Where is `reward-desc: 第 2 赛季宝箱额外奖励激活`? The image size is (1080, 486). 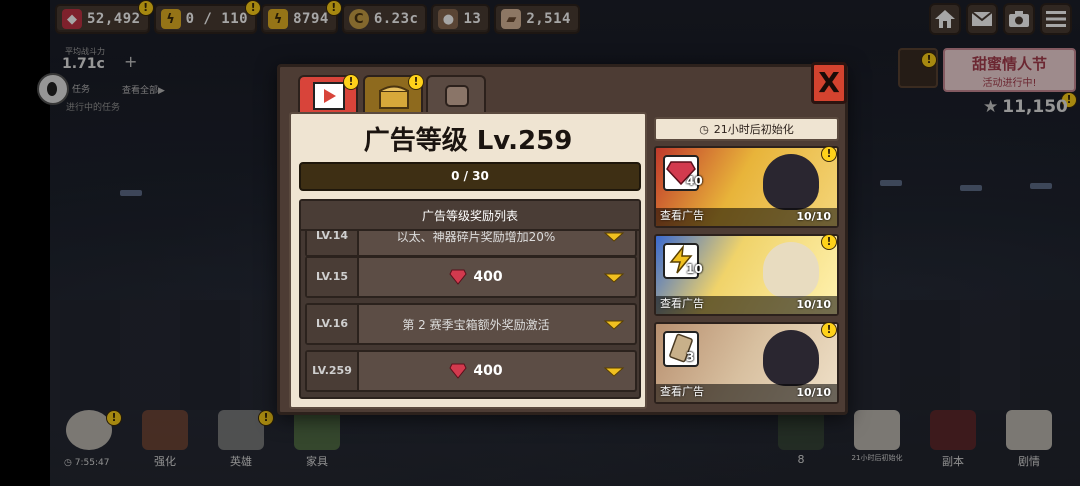 reward-desc: 第 2 赛季宝箱额外奖励激活 is located at coordinates (476, 324).